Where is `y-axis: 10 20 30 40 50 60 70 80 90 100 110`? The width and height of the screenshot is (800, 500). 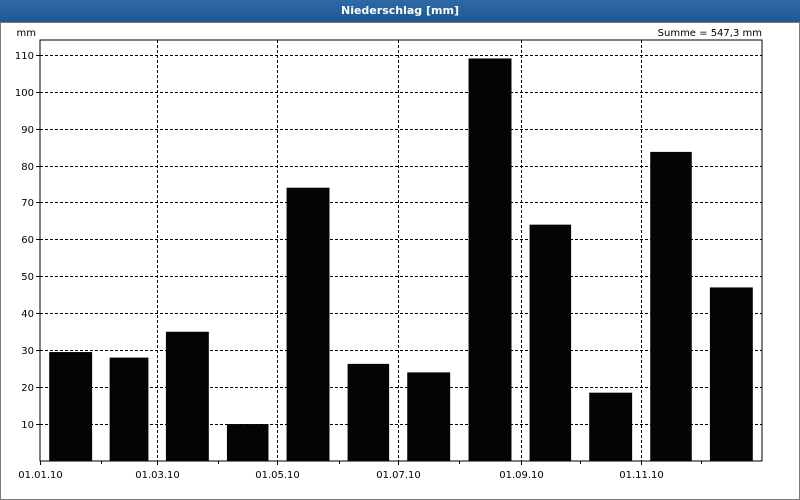 y-axis: 10 20 30 40 50 60 70 80 90 100 110 is located at coordinates (27, 241).